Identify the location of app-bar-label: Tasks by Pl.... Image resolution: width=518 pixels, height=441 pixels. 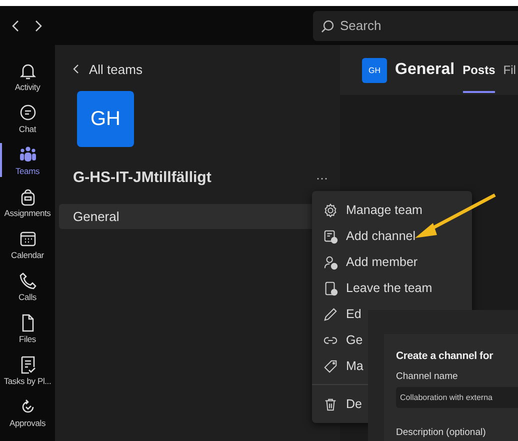
(28, 381).